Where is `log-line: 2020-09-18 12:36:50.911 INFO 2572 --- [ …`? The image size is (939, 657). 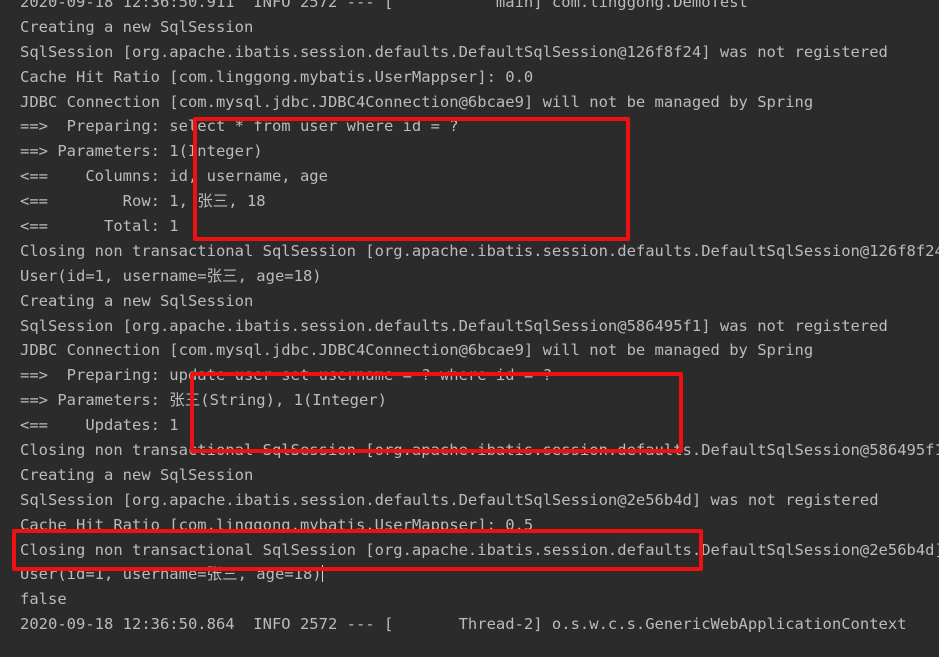
log-line: 2020-09-18 12:36:50.911 INFO 2572 --- [ … is located at coordinates (479, 7).